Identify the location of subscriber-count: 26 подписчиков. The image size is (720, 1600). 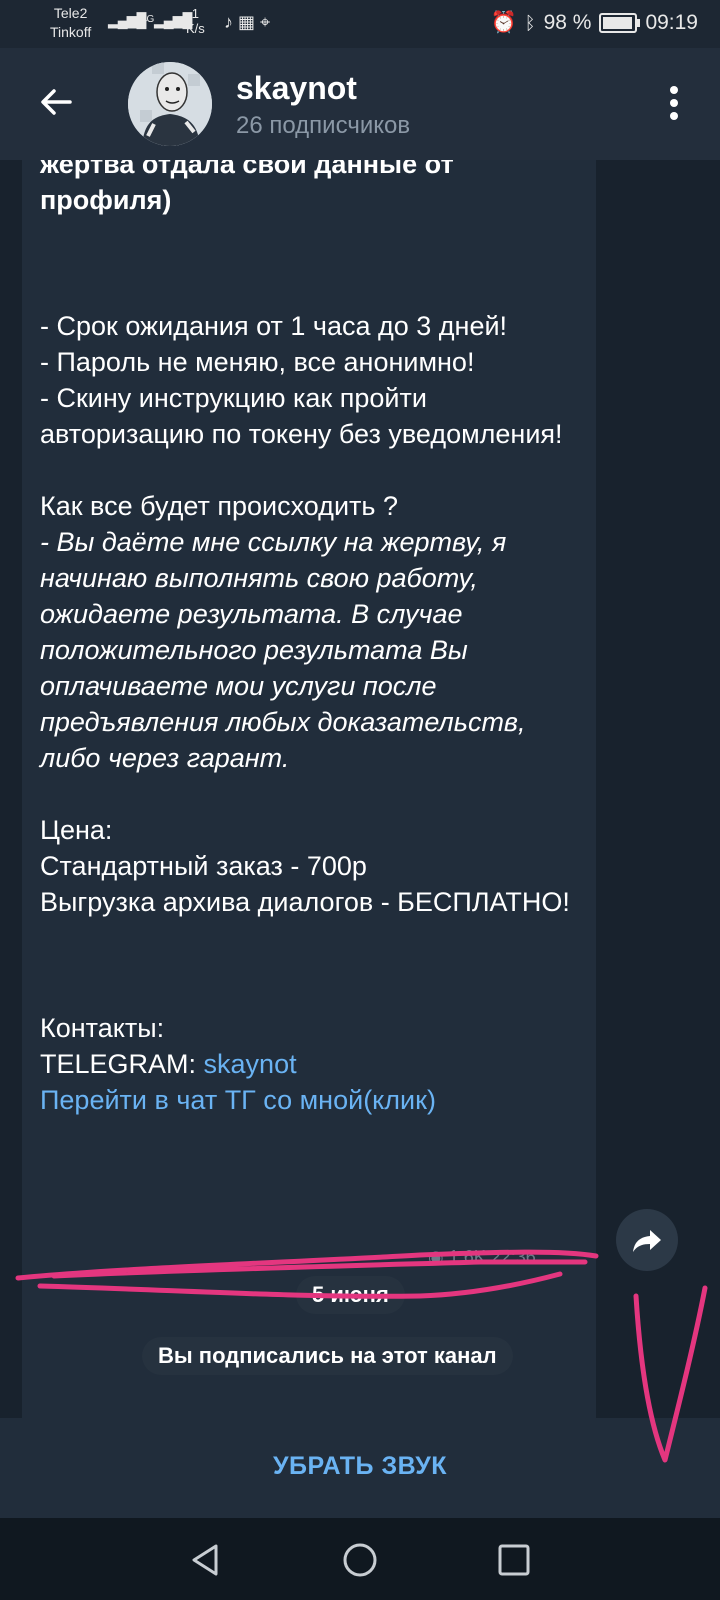
(323, 125).